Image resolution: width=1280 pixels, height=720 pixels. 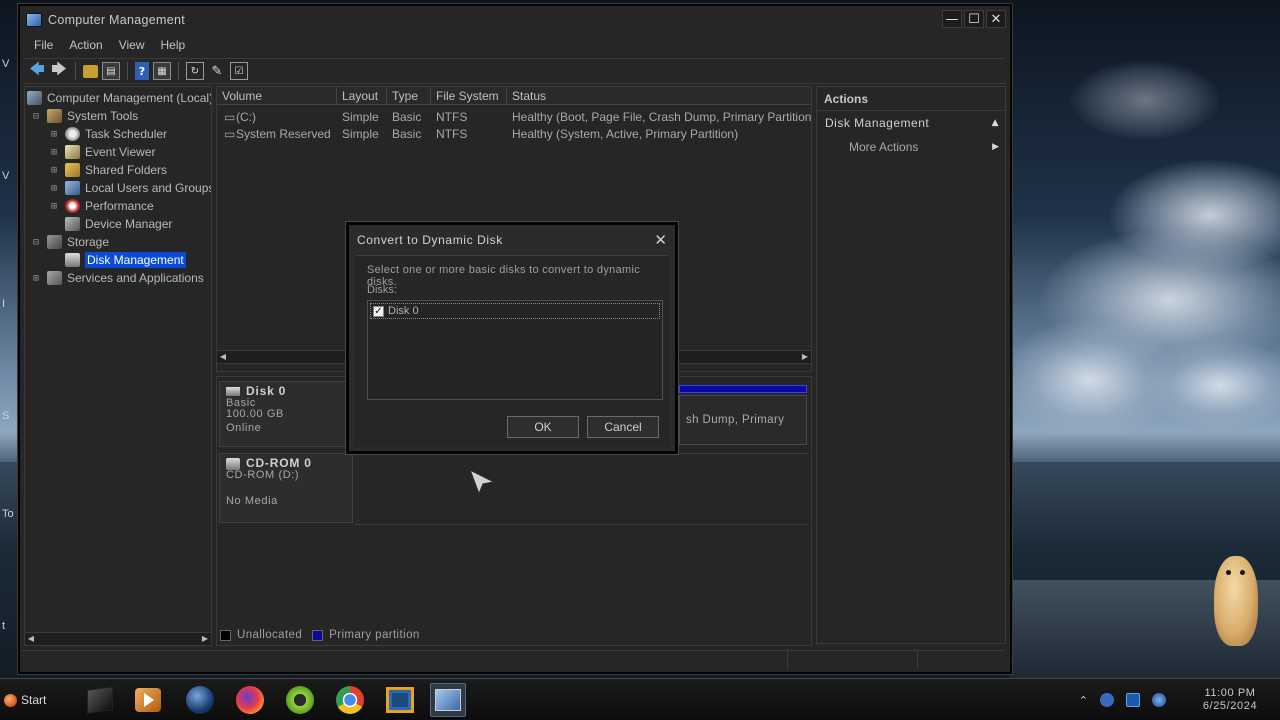 What do you see at coordinates (543, 427) in the screenshot?
I see `ok-button: OK` at bounding box center [543, 427].